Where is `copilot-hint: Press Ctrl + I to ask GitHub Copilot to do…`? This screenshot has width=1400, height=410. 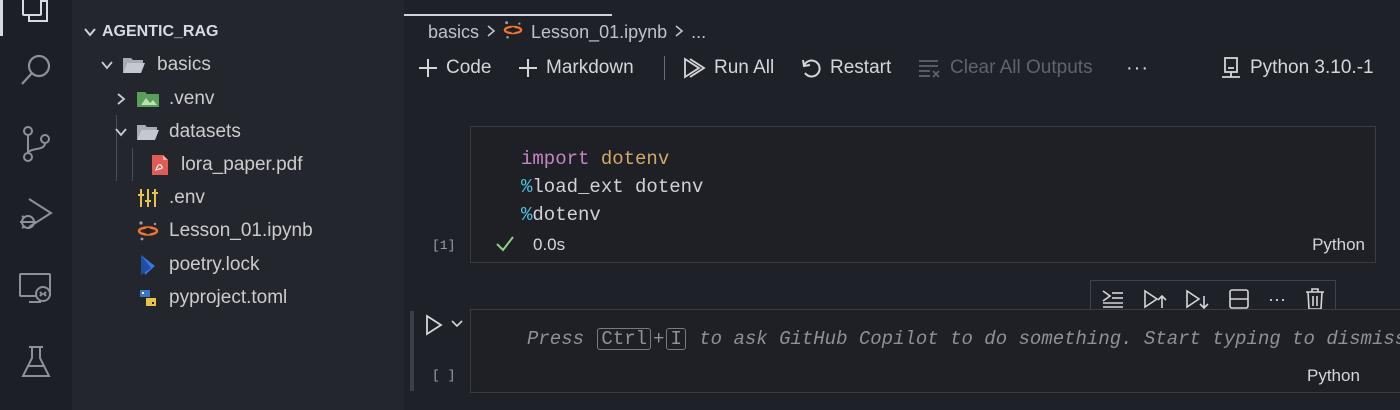 copilot-hint: Press Ctrl + I to ask GitHub Copilot to do… is located at coordinates (963, 339).